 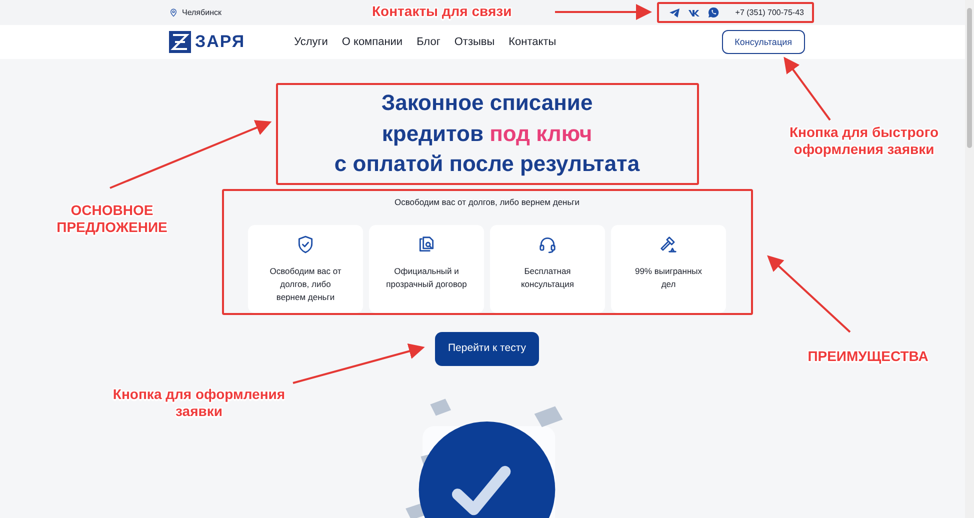 I want to click on callout-label: ПРЕИМУЩЕСТВА, so click(x=868, y=356).